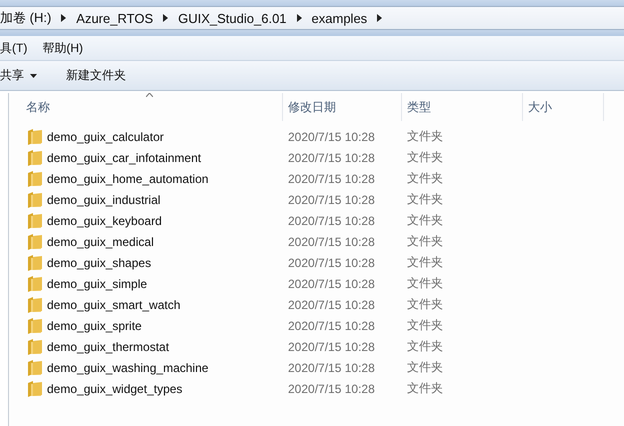 This screenshot has height=426, width=624. I want to click on file-name: demo_guix_home_automation, so click(127, 179).